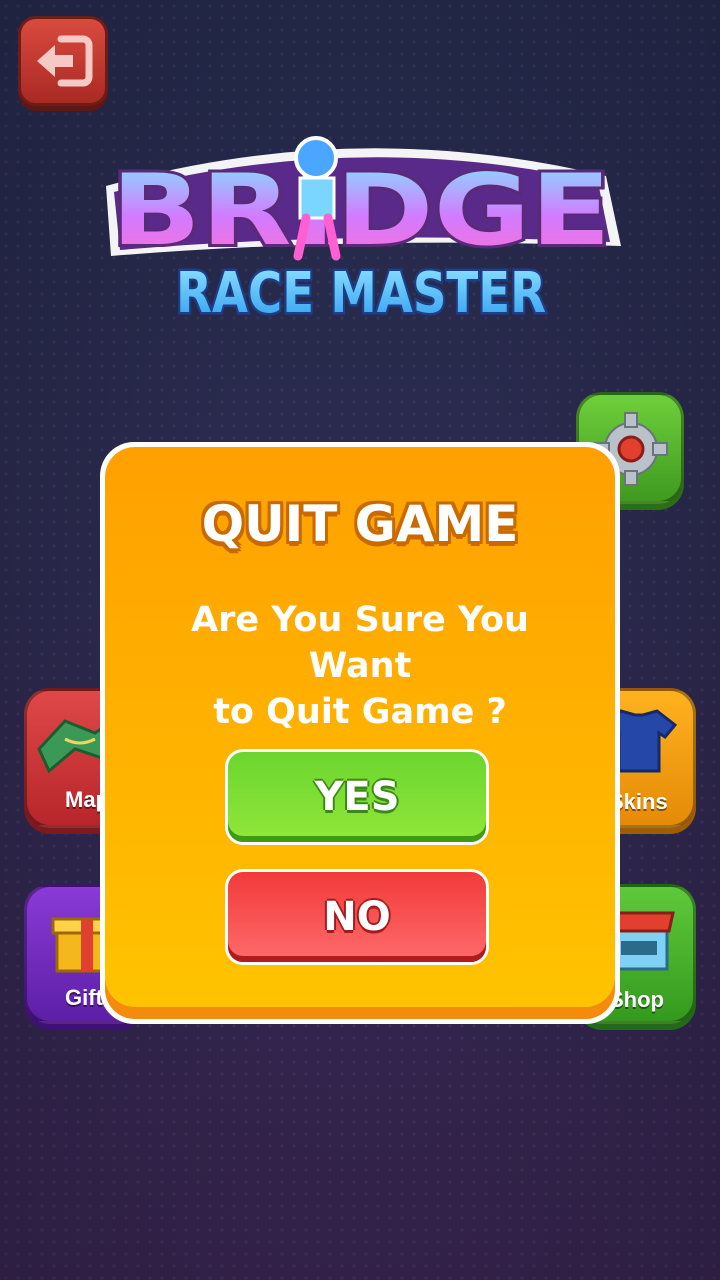 This screenshot has width=720, height=1280. I want to click on game-logo: BRIDGE RACE MASTER, so click(361, 227).